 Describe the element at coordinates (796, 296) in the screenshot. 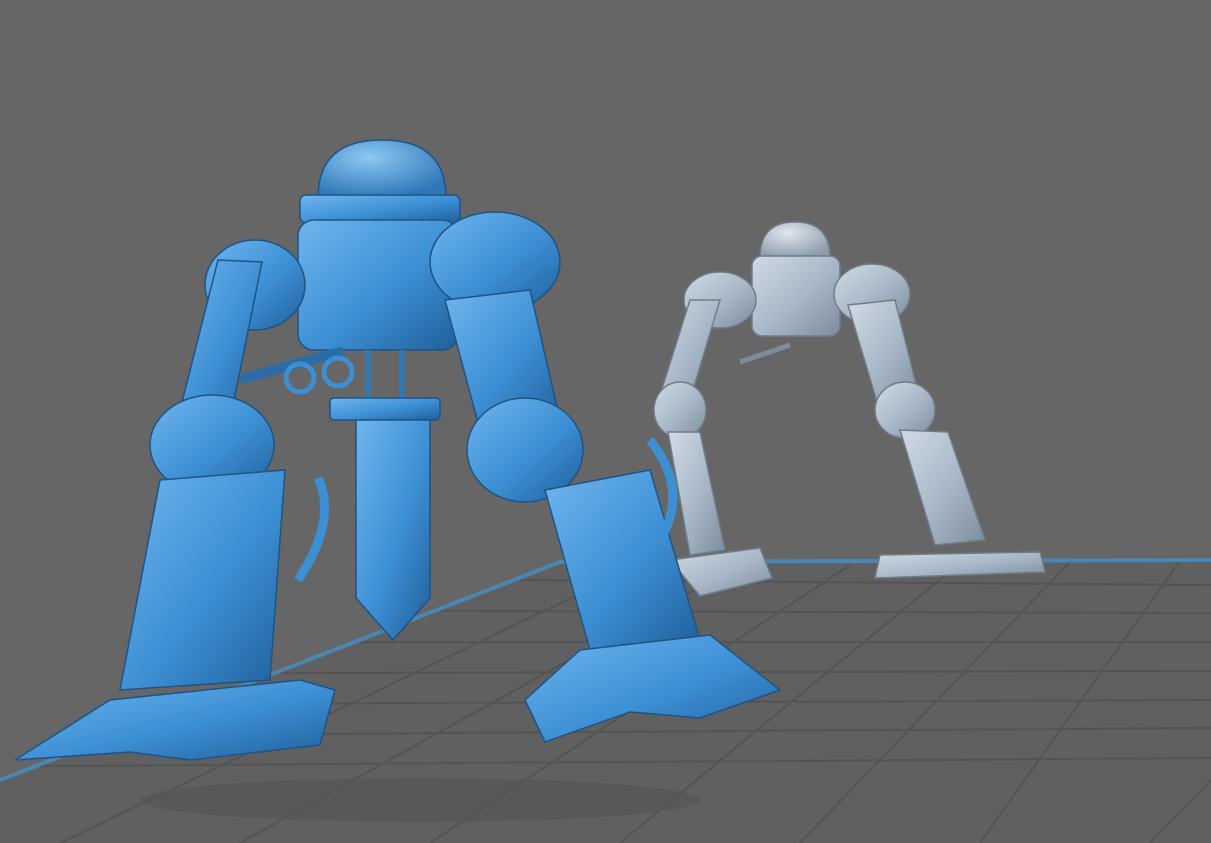

I see `gray-hull` at that location.